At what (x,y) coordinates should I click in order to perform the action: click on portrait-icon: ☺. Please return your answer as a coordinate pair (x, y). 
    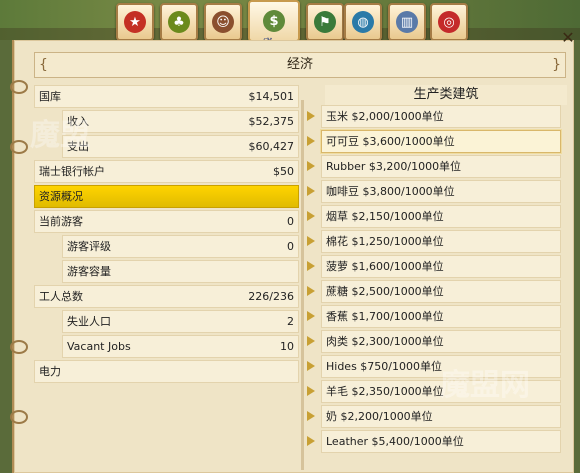
    Looking at the image, I should click on (223, 22).